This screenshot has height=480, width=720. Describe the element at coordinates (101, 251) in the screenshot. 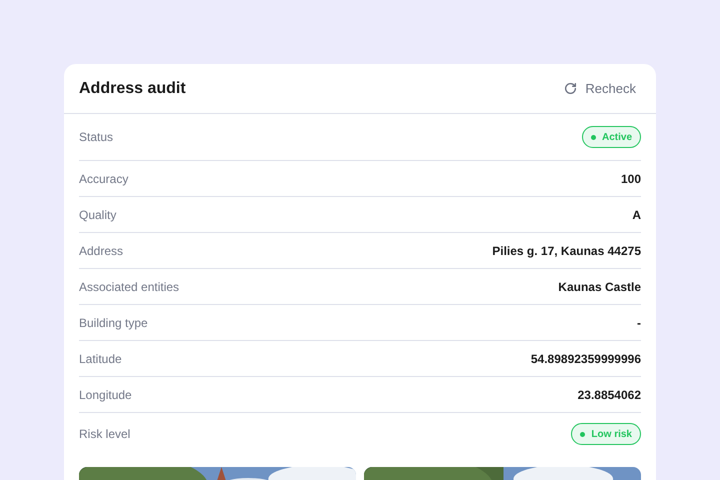

I see `row-label: Address` at that location.